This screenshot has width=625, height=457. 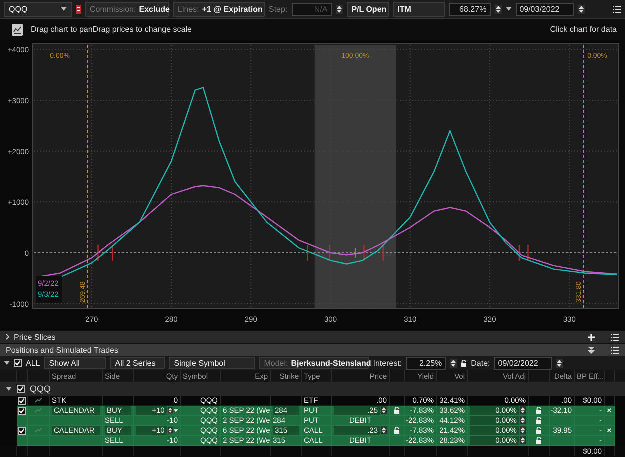 I want to click on alert-icon, so click(x=78, y=9).